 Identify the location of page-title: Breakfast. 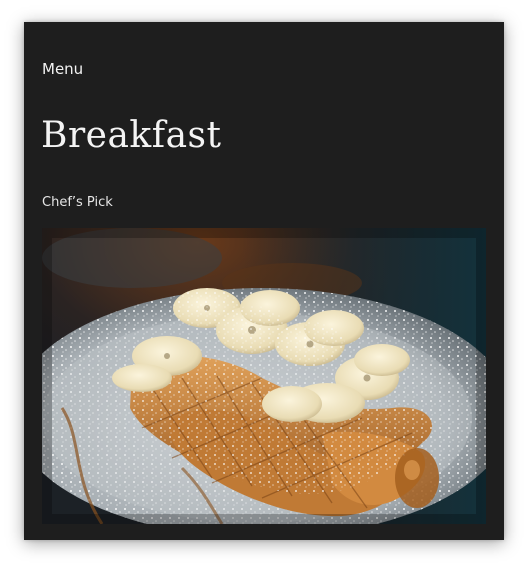
(131, 135).